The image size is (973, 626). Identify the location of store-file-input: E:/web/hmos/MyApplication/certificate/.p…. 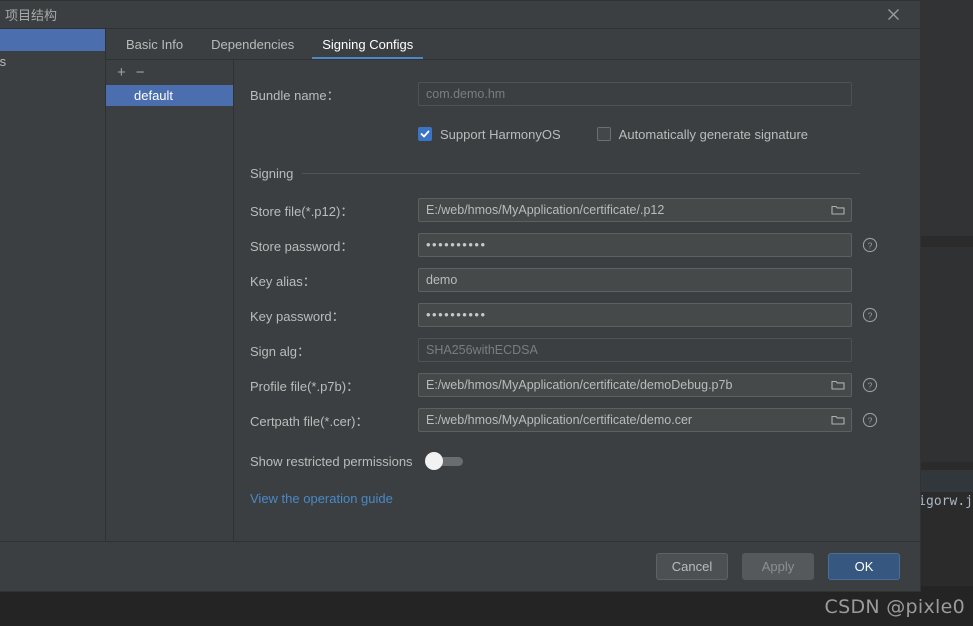
(635, 210).